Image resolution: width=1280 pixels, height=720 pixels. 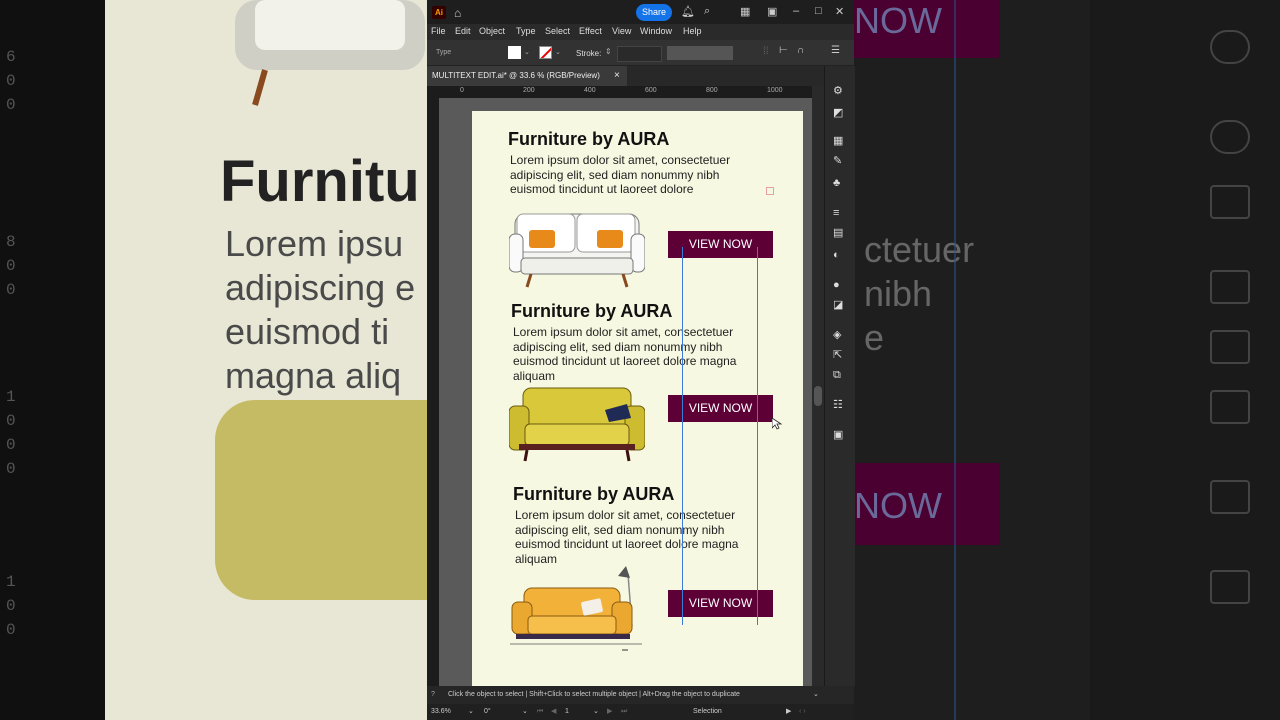 I want to click on title-bar: Ai ⌂ Share 🔔︎ ⌕ ▦ ▣ – □ ✕, so click(x=640, y=12).